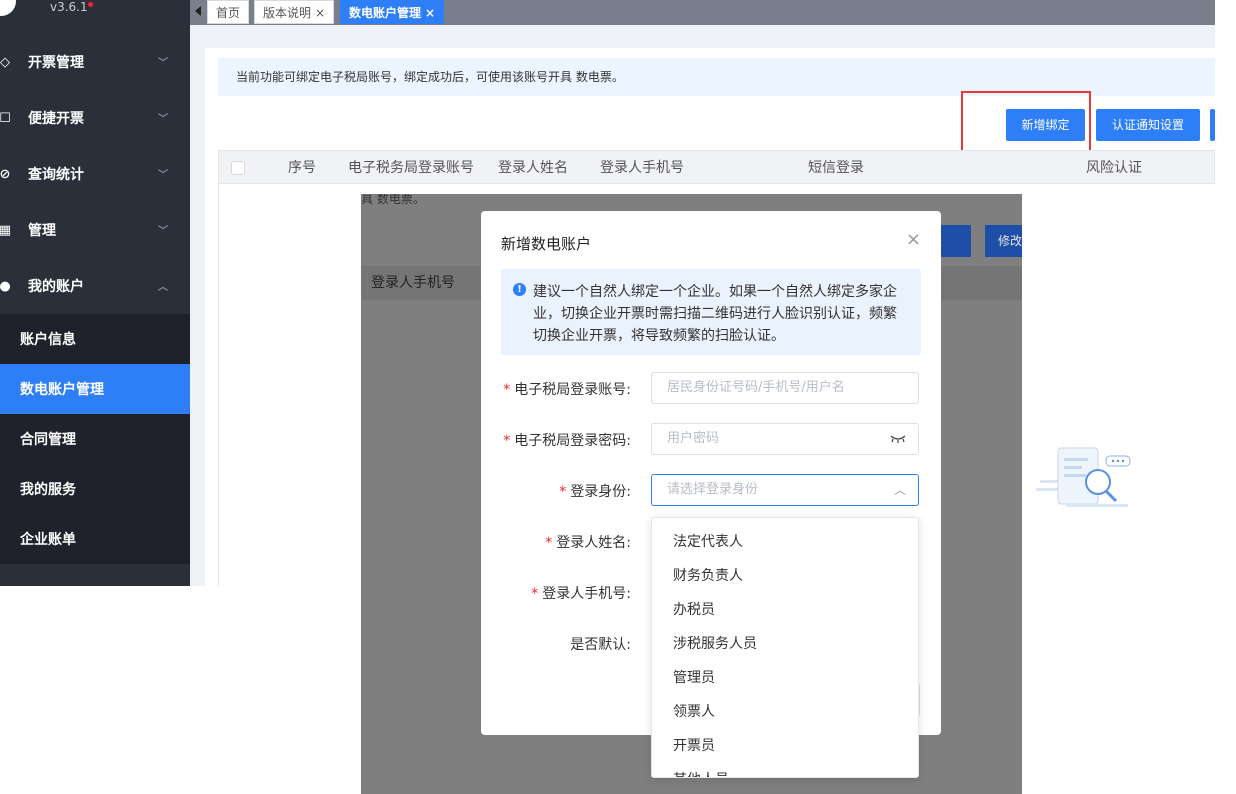 The width and height of the screenshot is (1236, 794). What do you see at coordinates (713, 489) in the screenshot?
I see `identity-placeholder: 请选择登录身份` at bounding box center [713, 489].